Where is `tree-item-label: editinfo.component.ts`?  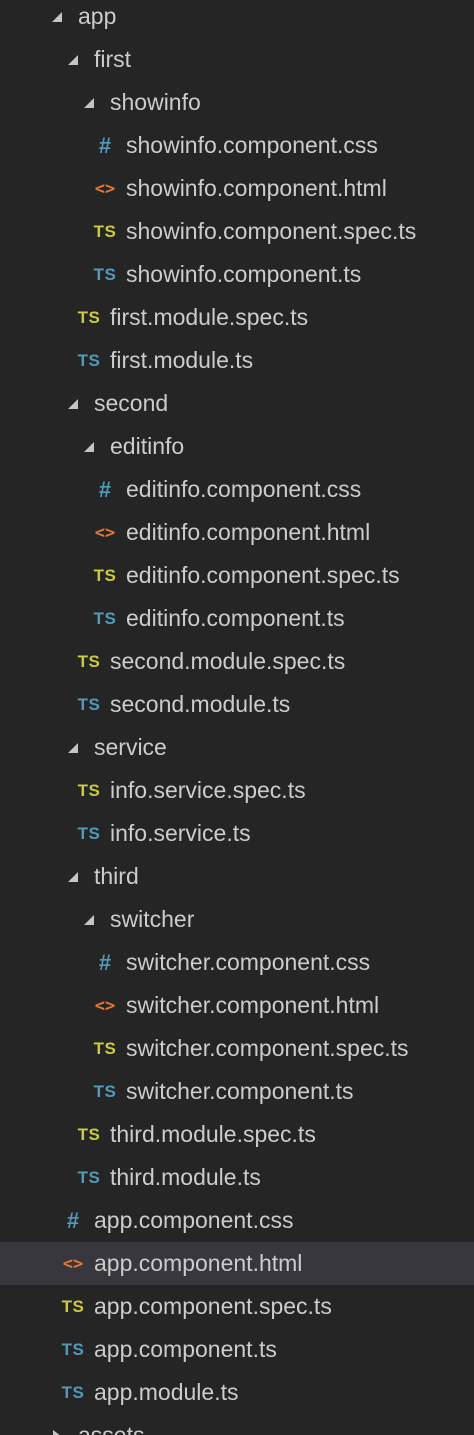
tree-item-label: editinfo.component.ts is located at coordinates (235, 618).